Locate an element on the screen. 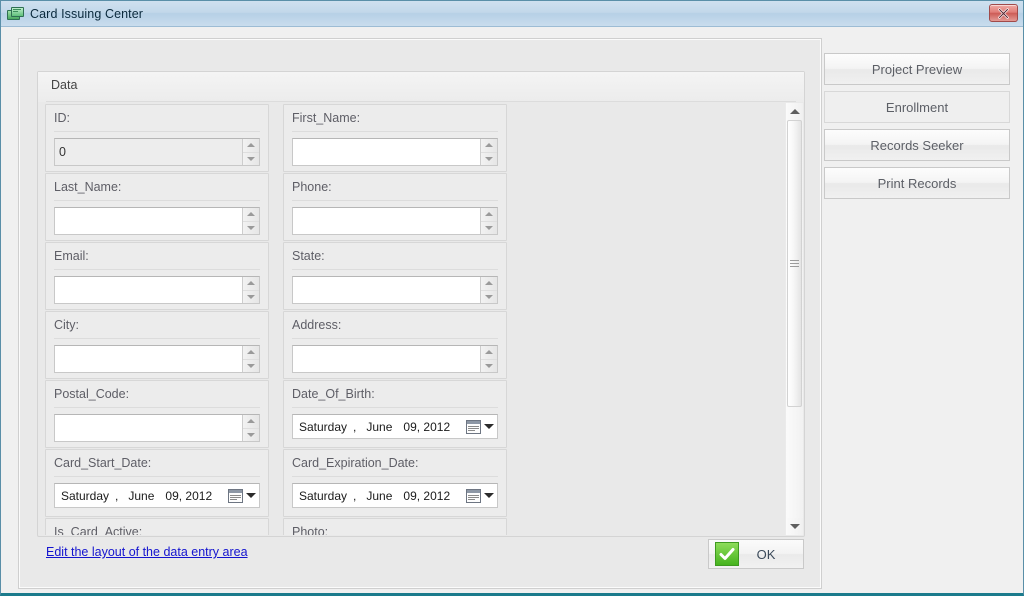 The height and width of the screenshot is (596, 1024). field-postal-code: Postal_Code: is located at coordinates (157, 414).